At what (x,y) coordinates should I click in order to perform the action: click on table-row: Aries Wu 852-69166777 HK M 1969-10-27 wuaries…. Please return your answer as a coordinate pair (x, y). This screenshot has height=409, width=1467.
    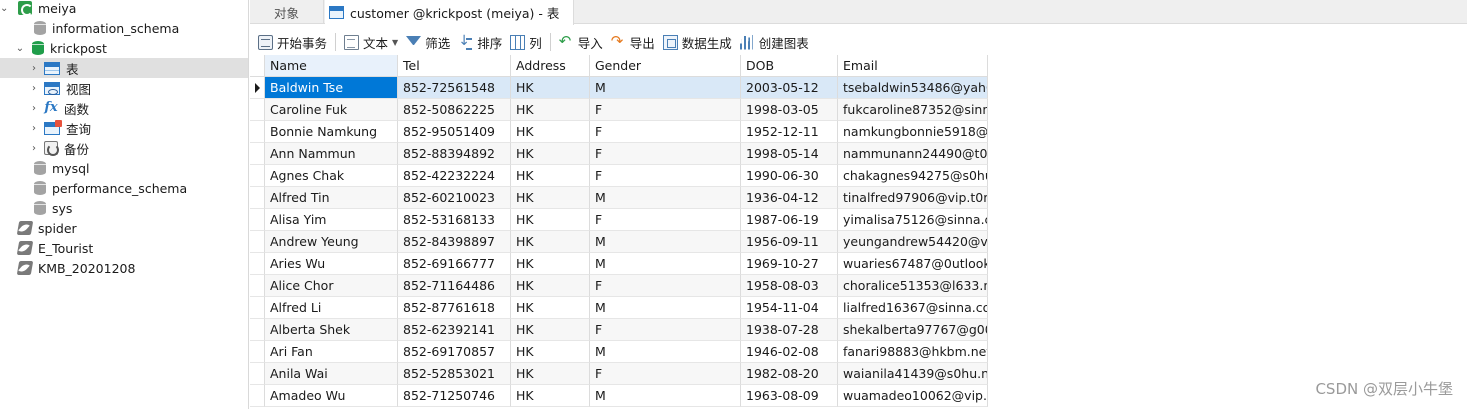
    Looking at the image, I should click on (619, 264).